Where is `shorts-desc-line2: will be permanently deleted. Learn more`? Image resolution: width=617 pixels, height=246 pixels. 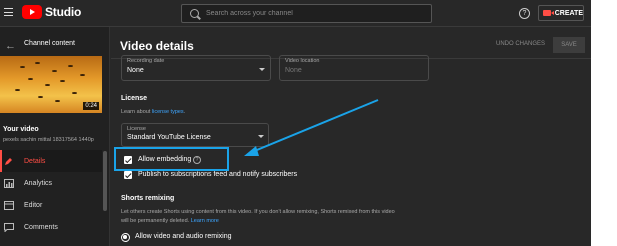
shorts-desc-line2: will be permanently deleted. Learn more is located at coordinates (170, 221).